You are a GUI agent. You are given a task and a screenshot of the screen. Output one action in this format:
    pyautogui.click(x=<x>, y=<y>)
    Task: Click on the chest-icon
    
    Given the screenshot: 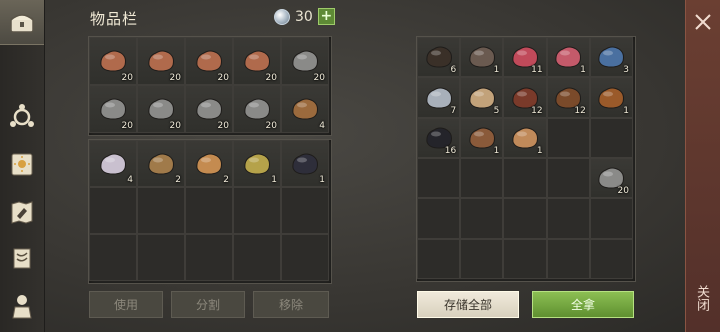 What is the action you would take?
    pyautogui.click(x=22, y=22)
    